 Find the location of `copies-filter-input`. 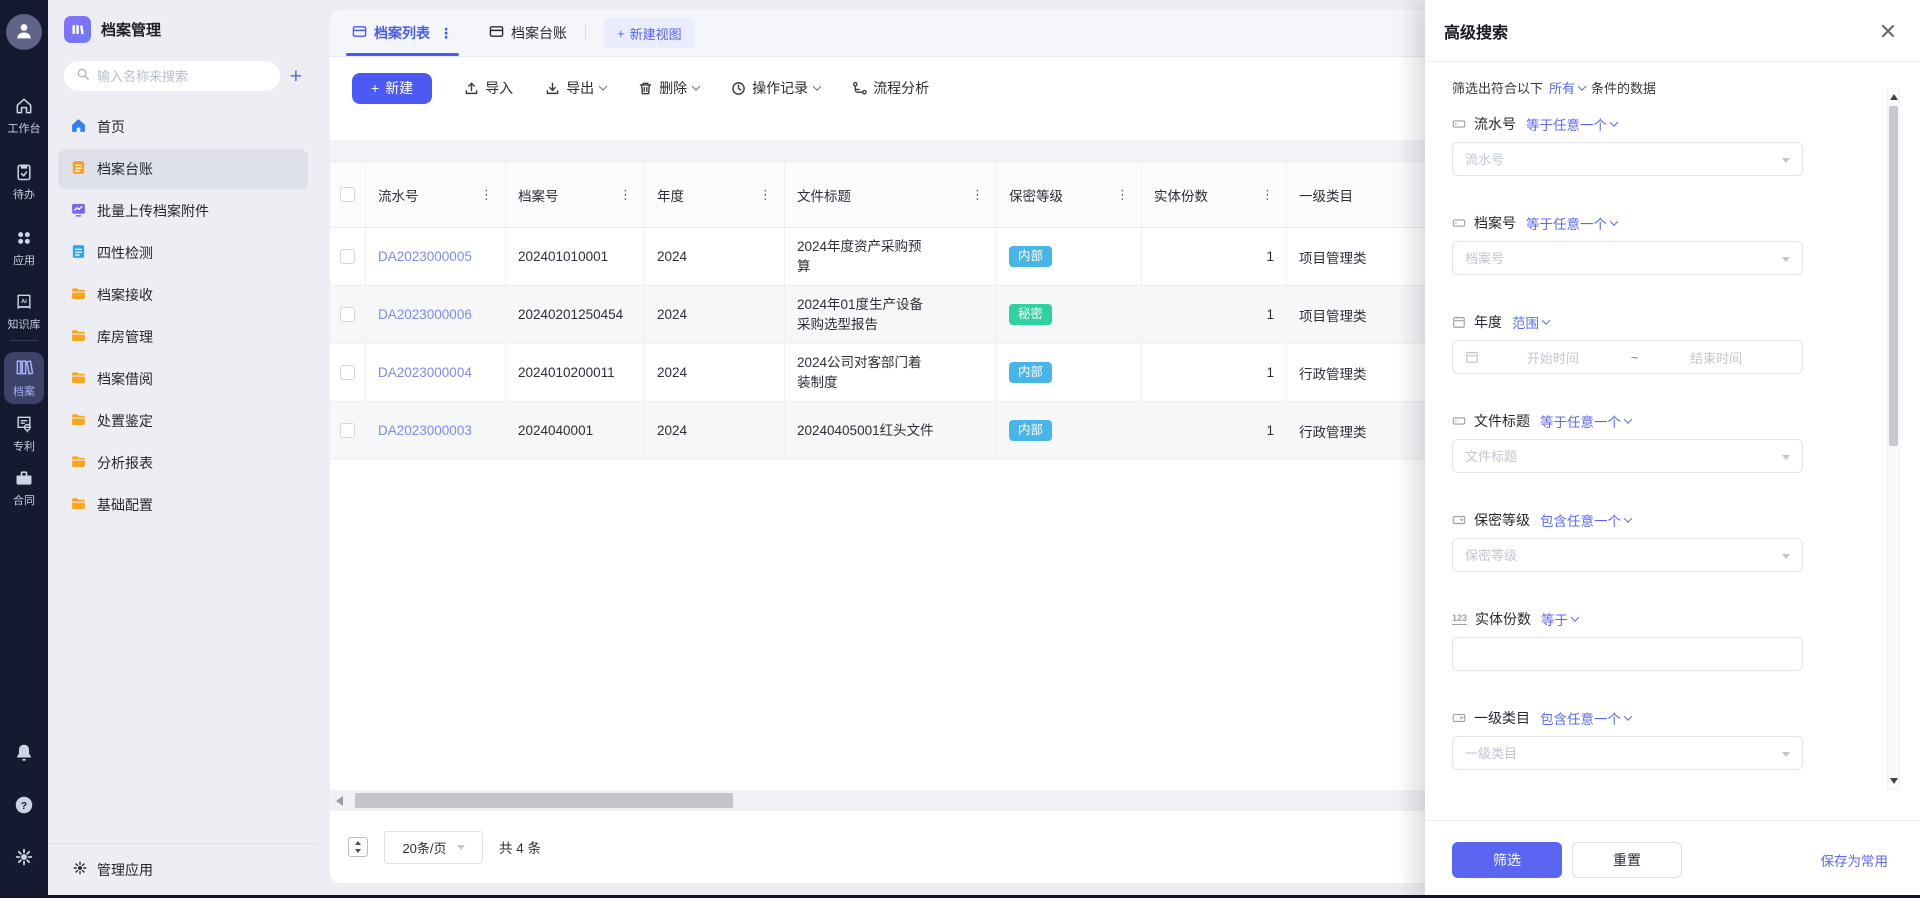

copies-filter-input is located at coordinates (1627, 654).